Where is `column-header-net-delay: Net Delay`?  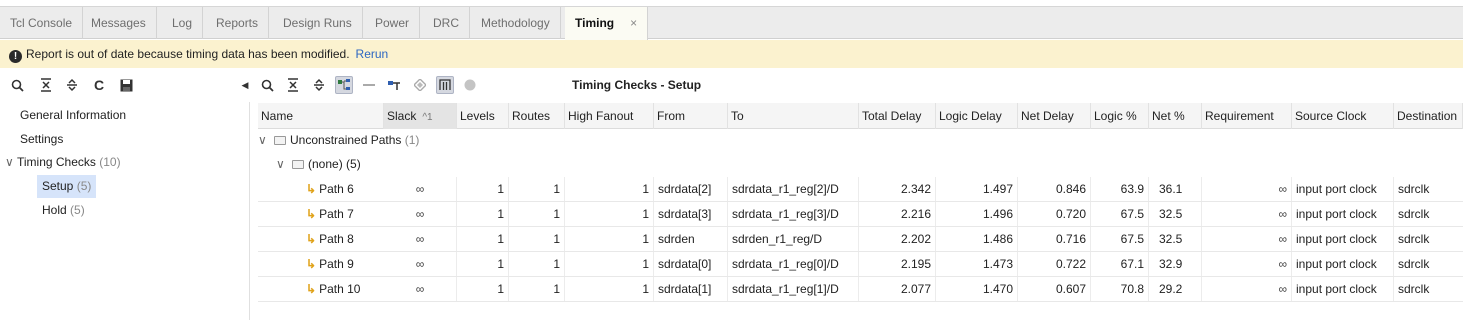
column-header-net-delay: Net Delay is located at coordinates (1054, 116).